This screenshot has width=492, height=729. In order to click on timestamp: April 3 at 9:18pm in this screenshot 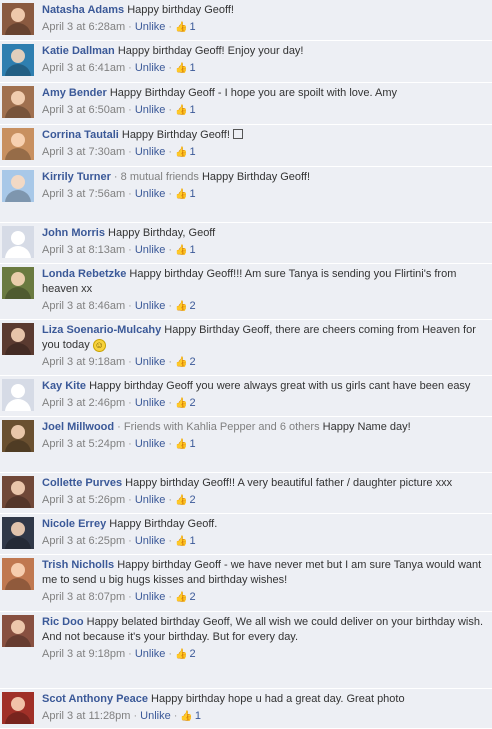, I will do `click(83, 654)`.